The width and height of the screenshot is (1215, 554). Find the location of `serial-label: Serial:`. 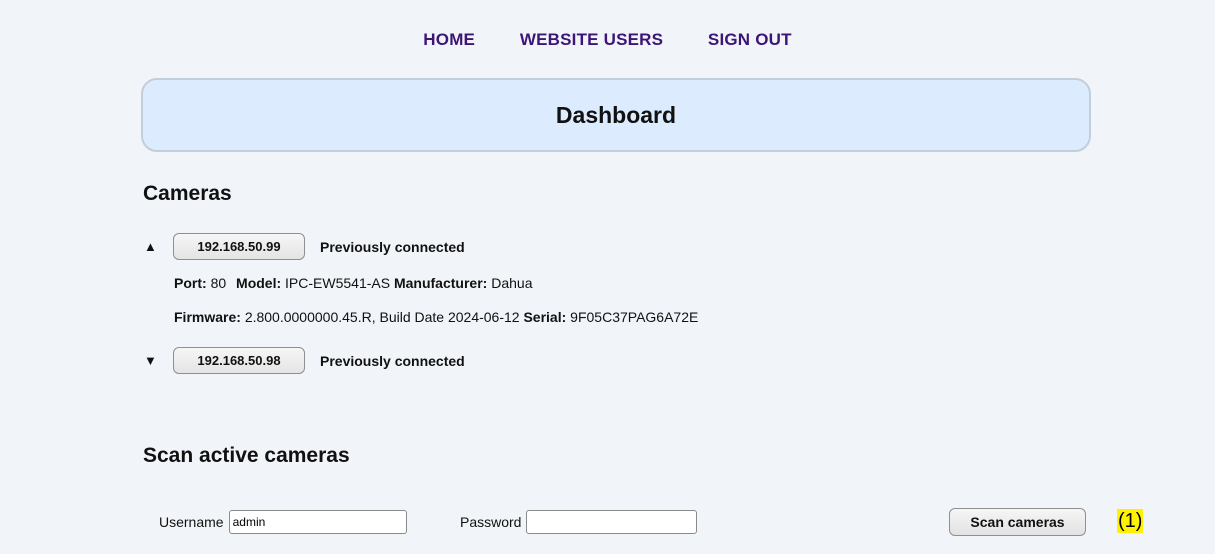

serial-label: Serial: is located at coordinates (545, 317).